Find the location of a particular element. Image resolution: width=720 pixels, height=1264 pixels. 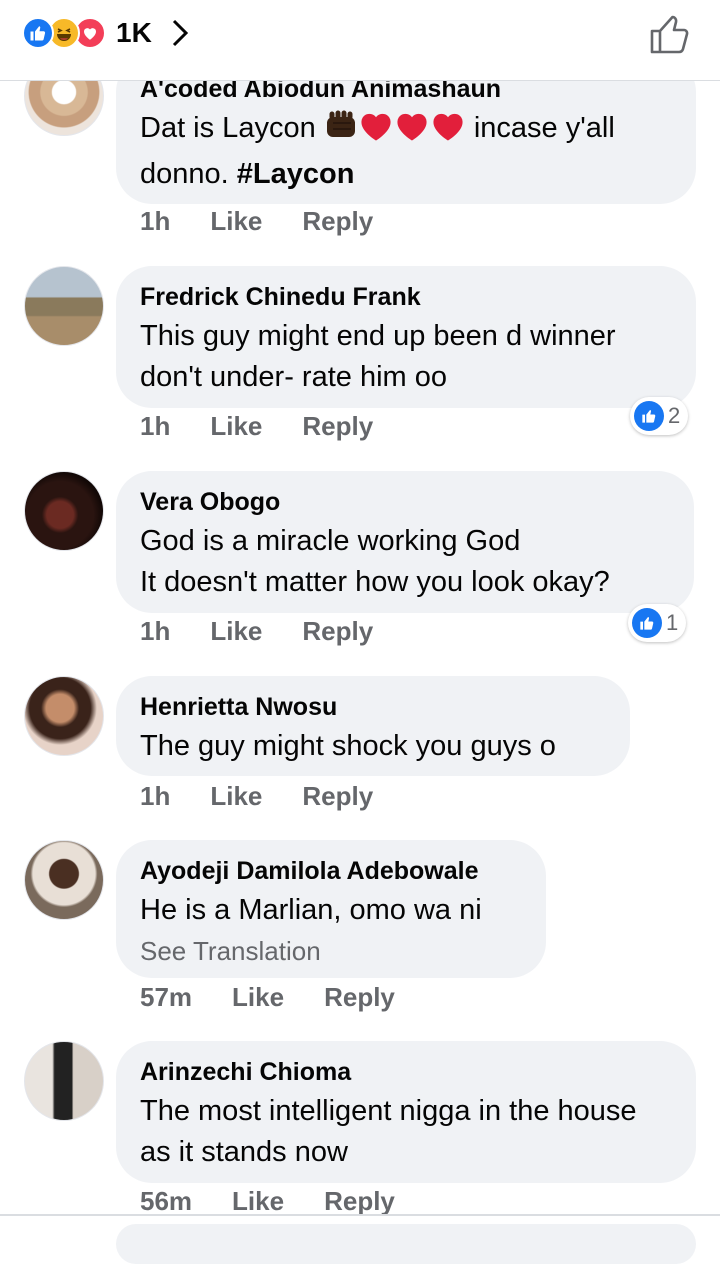

comment-actions: 57m Like Reply is located at coordinates (267, 997).